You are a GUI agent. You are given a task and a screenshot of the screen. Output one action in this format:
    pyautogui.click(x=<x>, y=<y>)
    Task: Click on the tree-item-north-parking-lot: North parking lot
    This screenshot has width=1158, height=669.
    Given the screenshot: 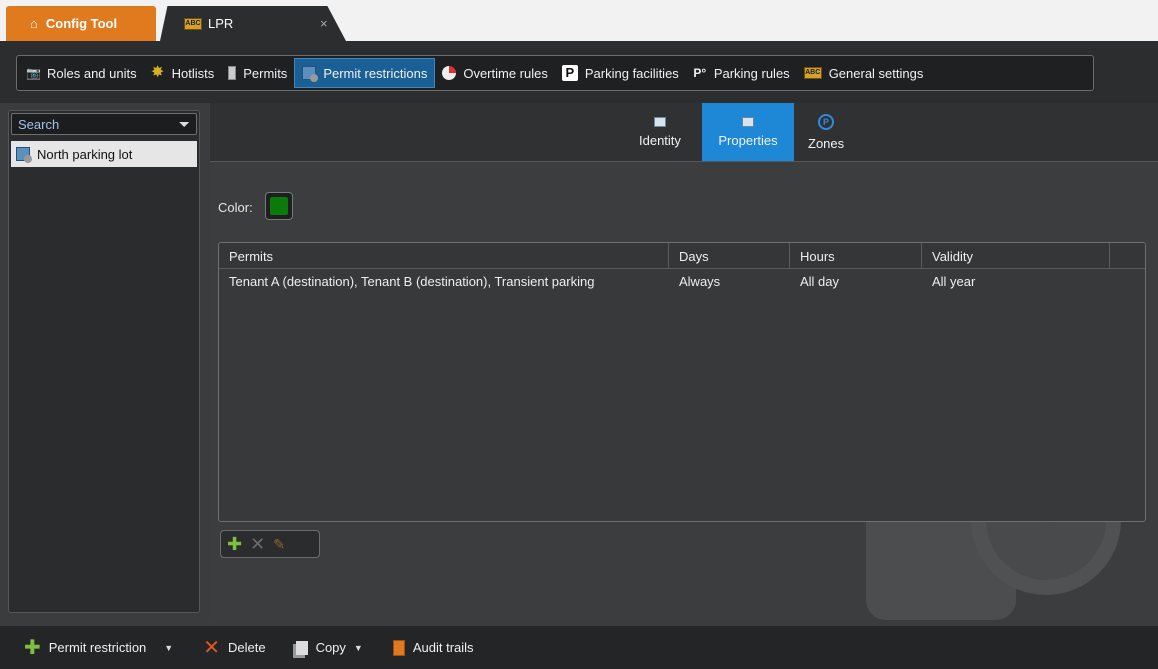 What is the action you would take?
    pyautogui.click(x=104, y=154)
    